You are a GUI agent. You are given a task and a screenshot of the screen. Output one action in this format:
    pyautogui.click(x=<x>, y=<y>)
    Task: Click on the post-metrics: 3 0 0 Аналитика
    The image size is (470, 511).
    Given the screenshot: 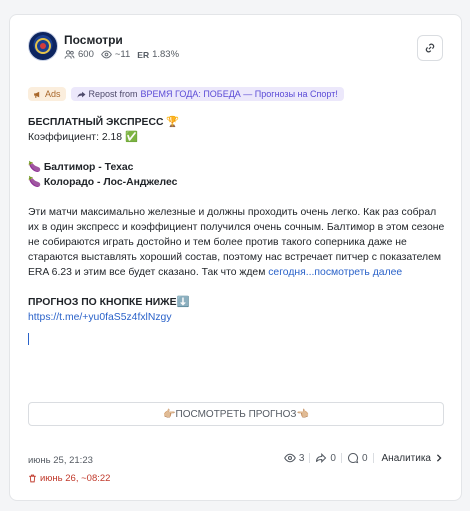 What is the action you would take?
    pyautogui.click(x=361, y=458)
    